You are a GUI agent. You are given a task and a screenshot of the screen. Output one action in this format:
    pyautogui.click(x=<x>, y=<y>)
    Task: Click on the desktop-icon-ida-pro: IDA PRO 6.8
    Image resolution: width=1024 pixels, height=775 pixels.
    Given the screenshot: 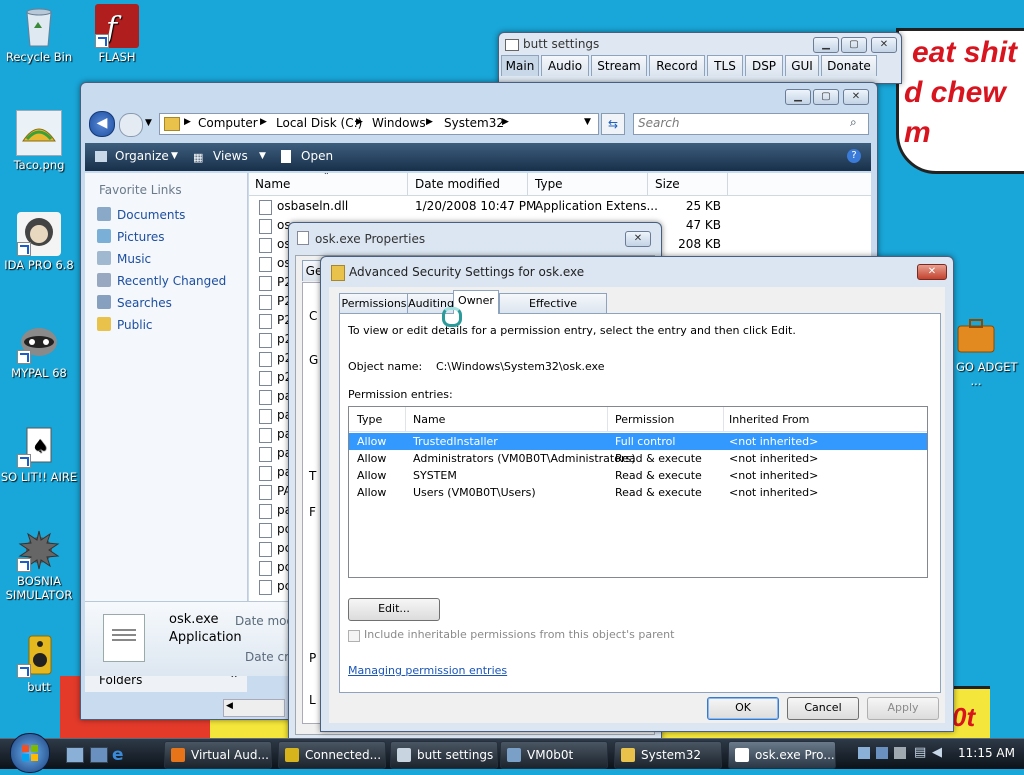 What is the action you would take?
    pyautogui.click(x=39, y=242)
    